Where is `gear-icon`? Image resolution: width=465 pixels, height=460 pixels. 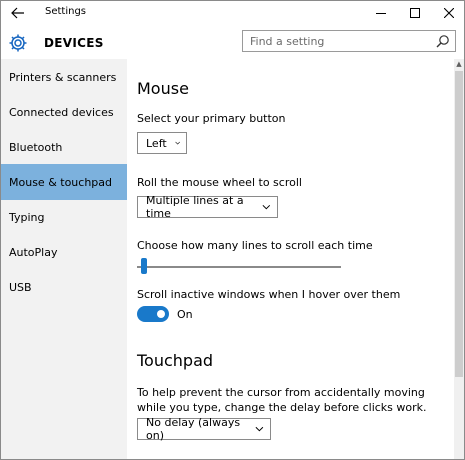
gear-icon is located at coordinates (18, 43).